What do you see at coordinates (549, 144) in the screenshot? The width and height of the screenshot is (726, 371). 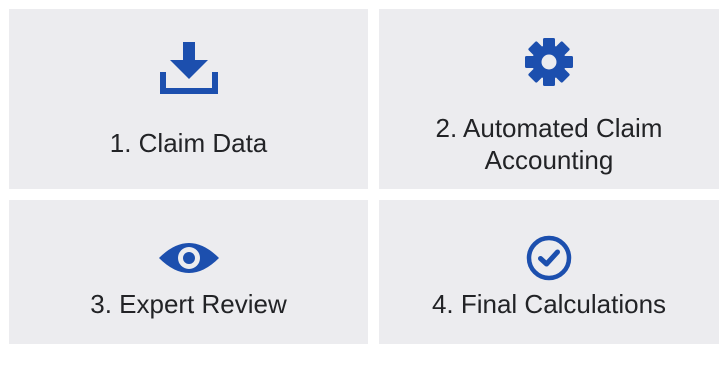 I see `step-label: 2. Automated Claim Accounting` at bounding box center [549, 144].